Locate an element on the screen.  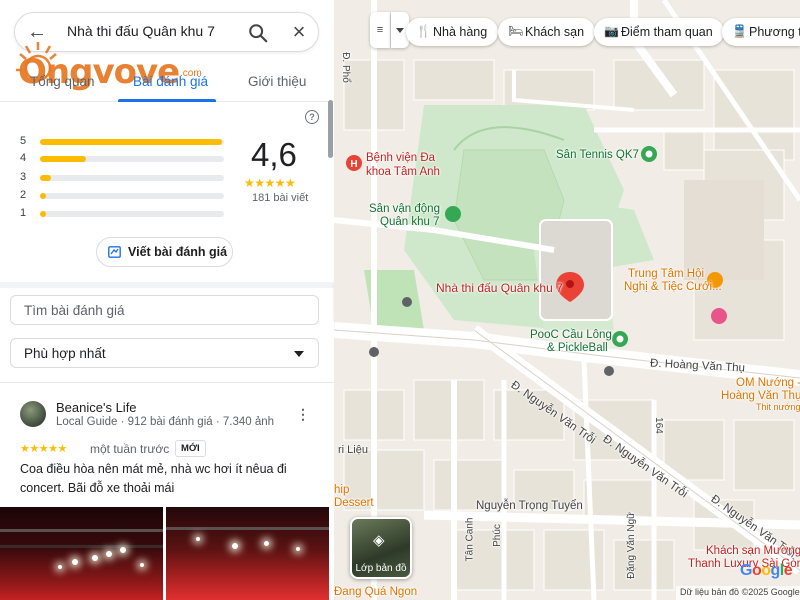
layers-icon: ◈ is located at coordinates (379, 540).